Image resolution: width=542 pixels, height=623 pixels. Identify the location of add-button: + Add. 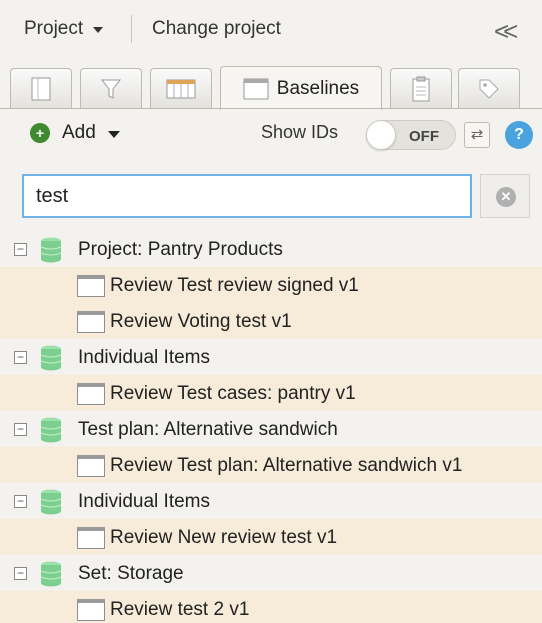
(75, 133).